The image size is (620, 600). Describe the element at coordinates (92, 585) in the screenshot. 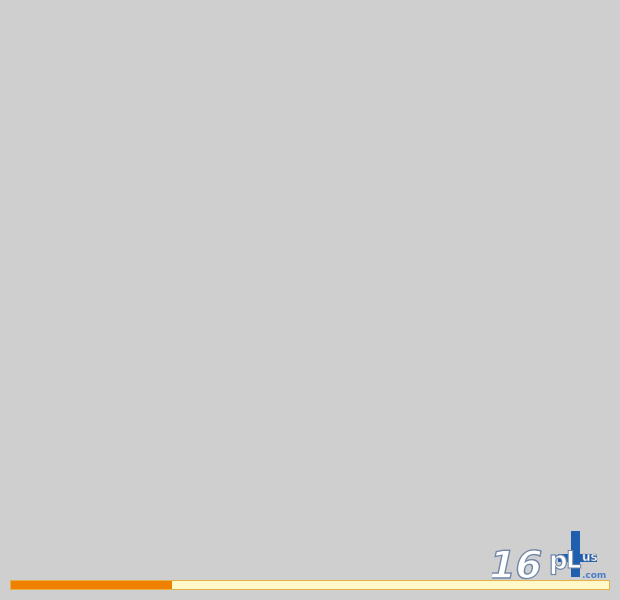

I see `loading-progress-fill` at that location.